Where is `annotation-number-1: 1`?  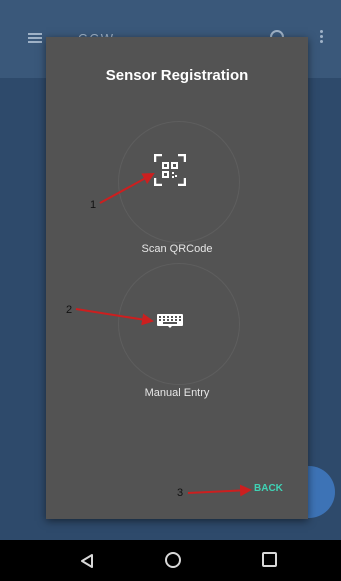
annotation-number-1: 1 is located at coordinates (93, 205).